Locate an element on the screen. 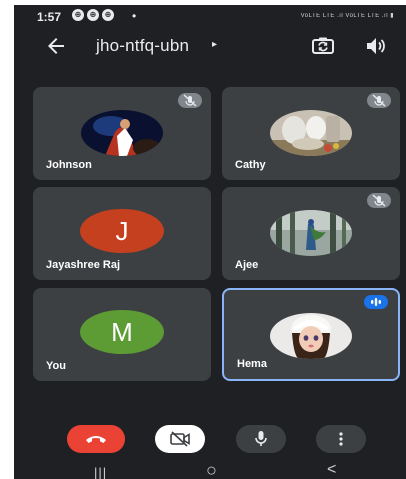 The width and height of the screenshot is (406, 479). end-call-button is located at coordinates (96, 439).